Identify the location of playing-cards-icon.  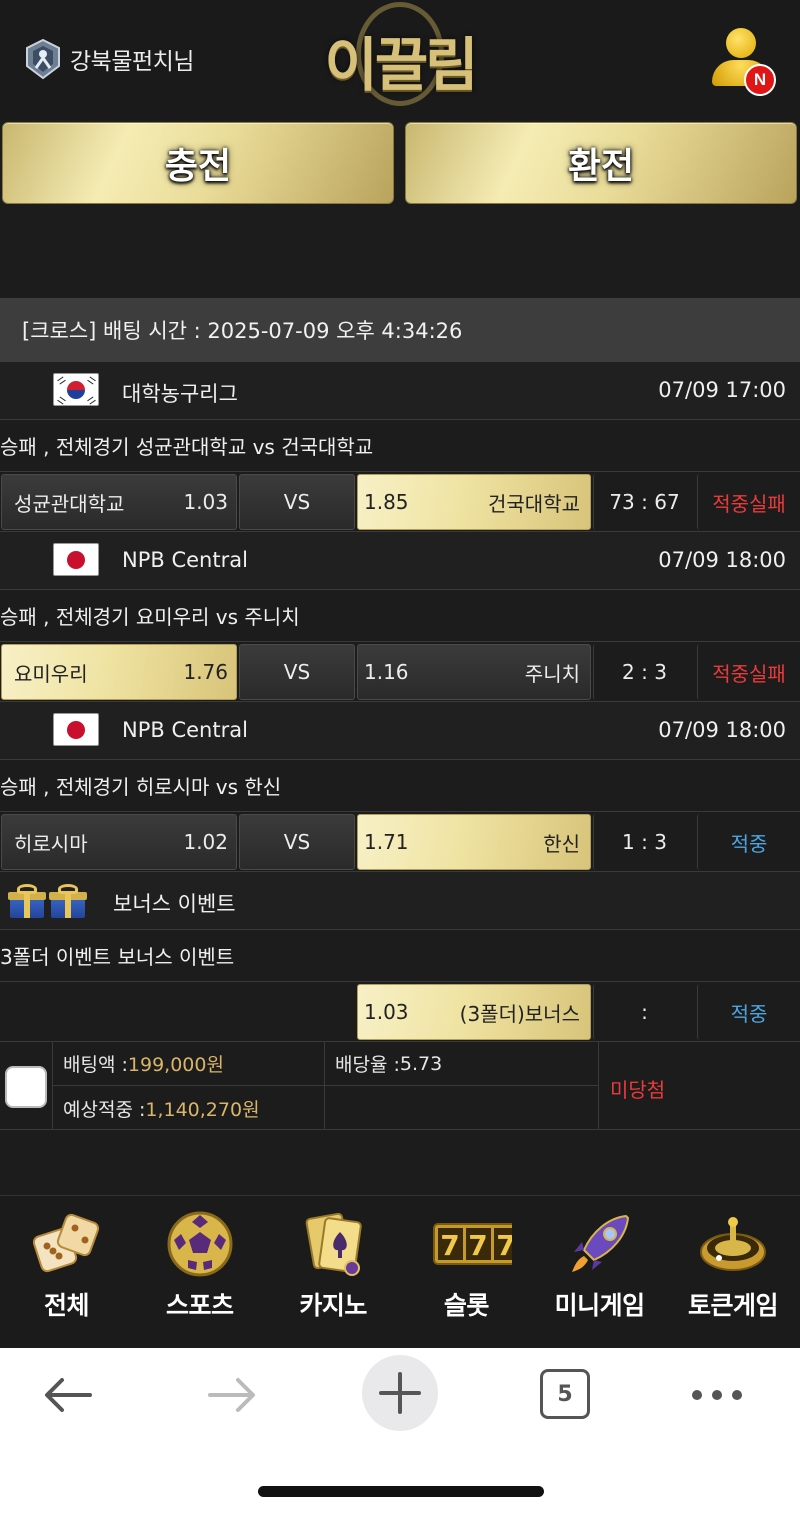
(333, 1244).